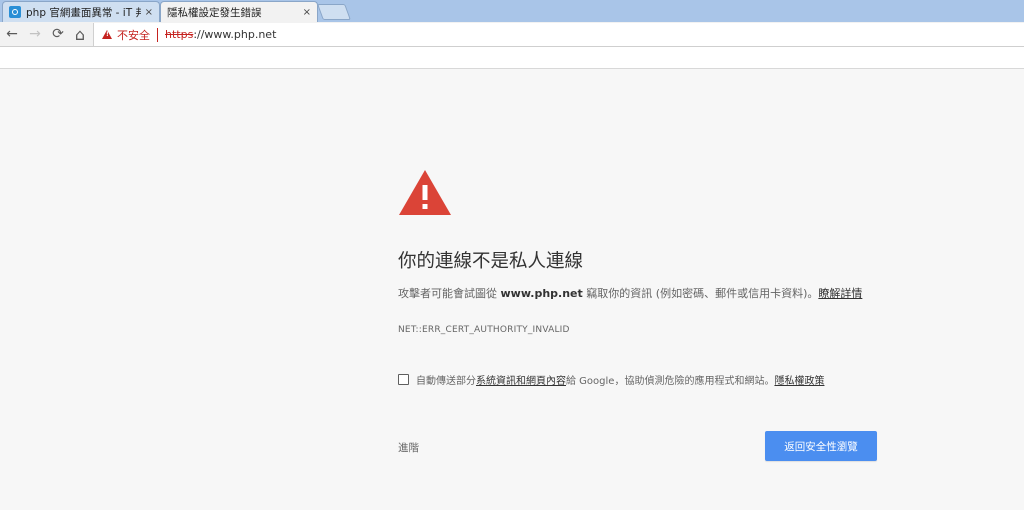 This screenshot has width=1024, height=510. I want to click on forward-icon: →, so click(35, 34).